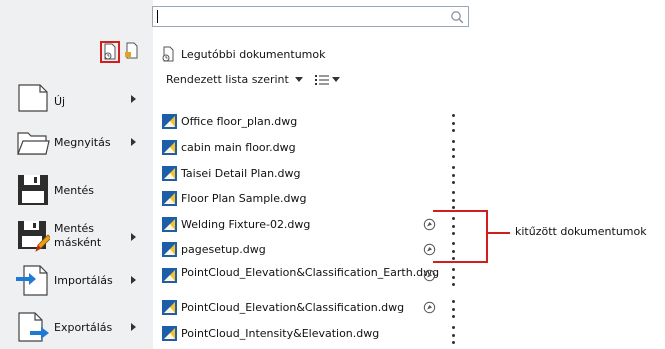 This screenshot has height=349, width=665. I want to click on export-label: Exportálás, so click(83, 327).